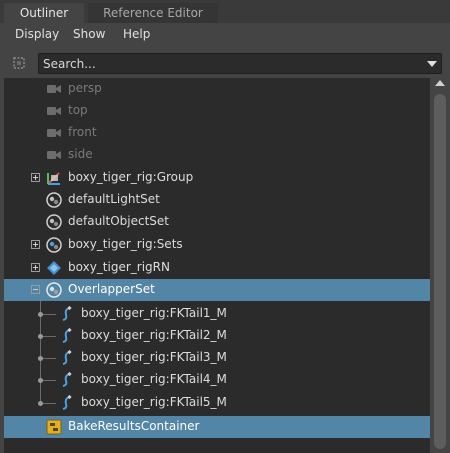 The image size is (450, 453). Describe the element at coordinates (35, 289) in the screenshot. I see `collapse-toggle` at that location.